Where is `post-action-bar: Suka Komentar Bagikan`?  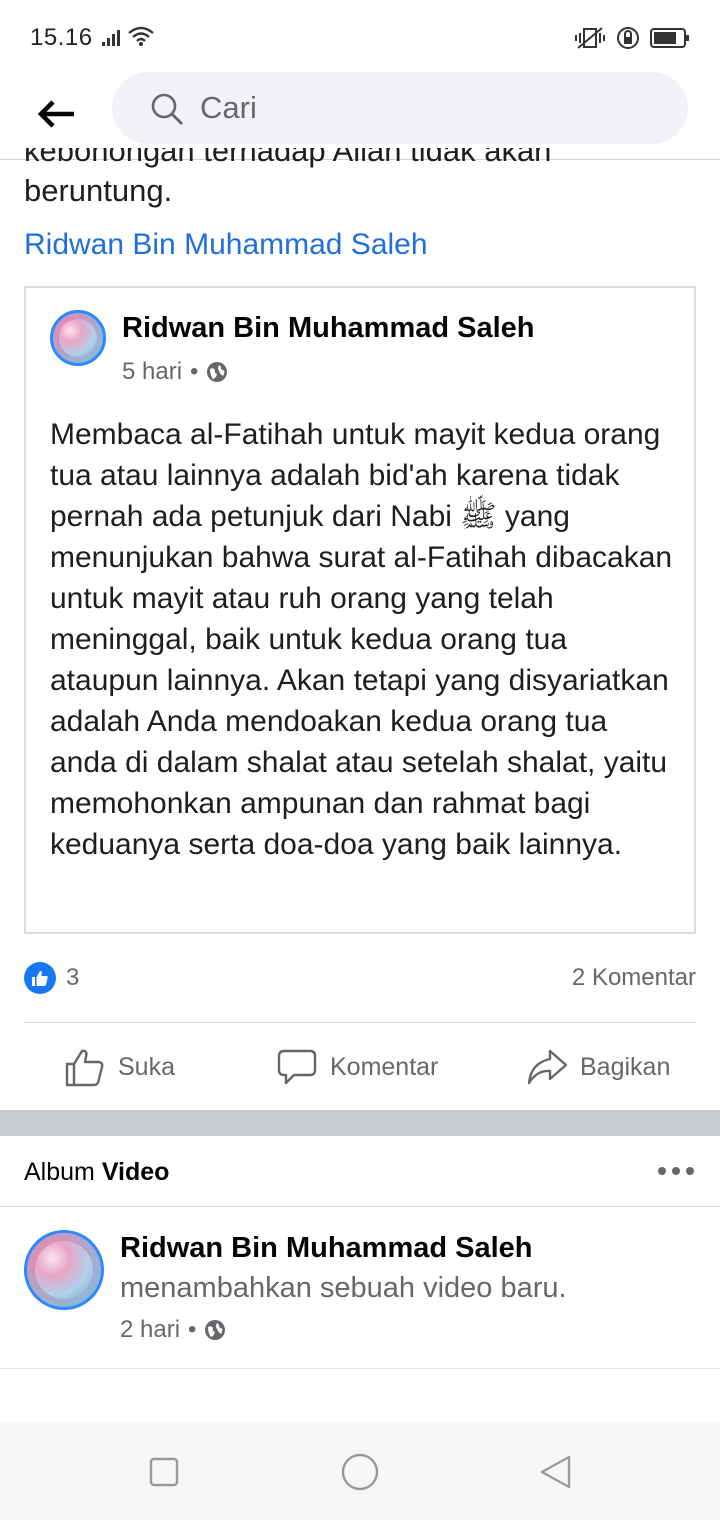 post-action-bar: Suka Komentar Bagikan is located at coordinates (360, 1070).